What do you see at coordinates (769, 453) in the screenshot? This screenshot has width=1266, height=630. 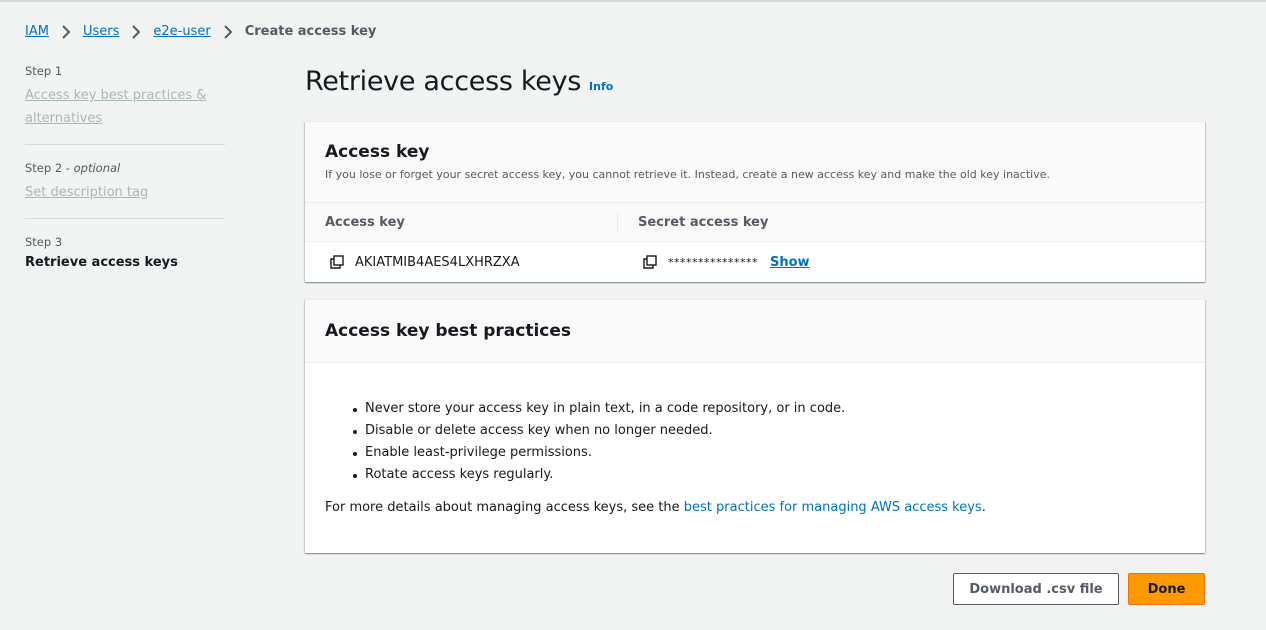 I see `list-item: Enable least-privilege permissions.` at bounding box center [769, 453].